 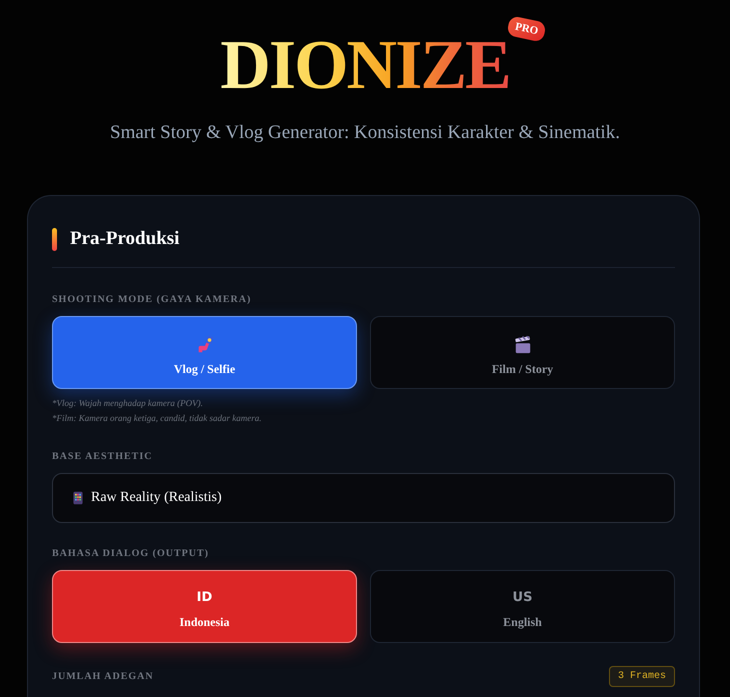 I want to click on panel-title: Pra-Produksi, so click(x=125, y=239).